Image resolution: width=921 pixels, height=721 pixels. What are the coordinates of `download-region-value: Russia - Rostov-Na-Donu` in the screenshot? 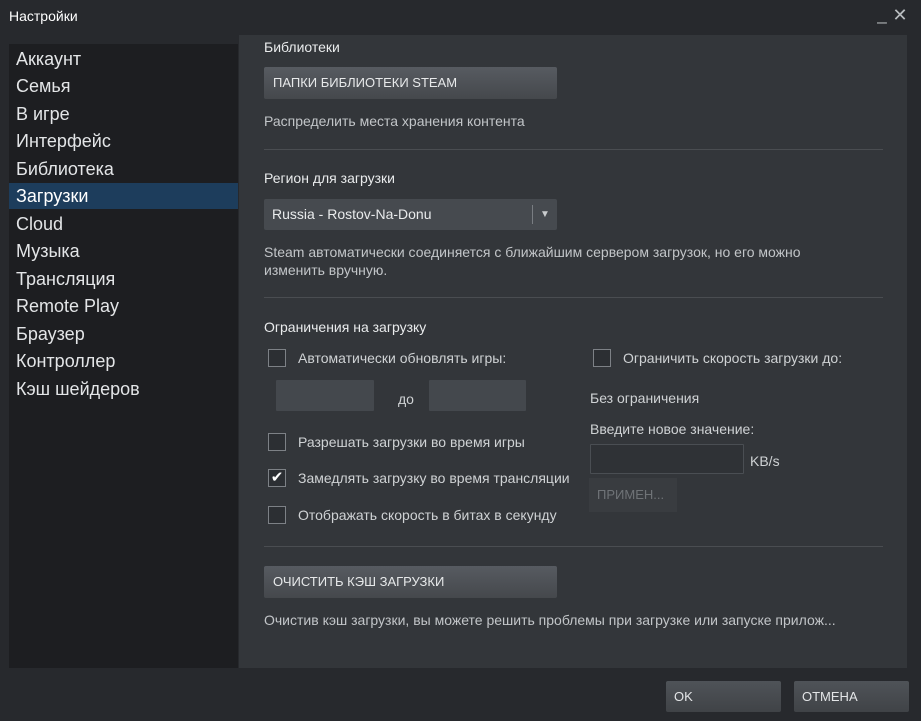 It's located at (352, 214).